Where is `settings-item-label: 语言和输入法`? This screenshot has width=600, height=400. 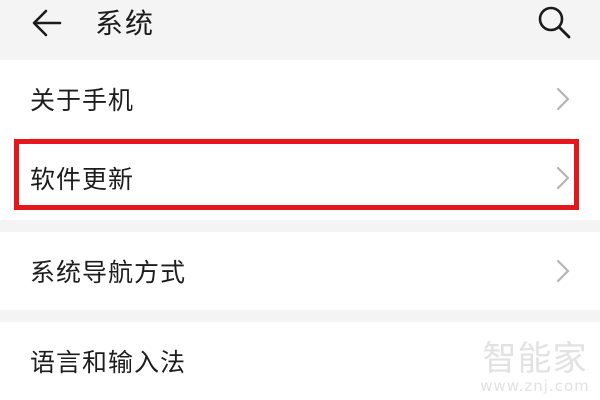 settings-item-label: 语言和输入法 is located at coordinates (108, 362).